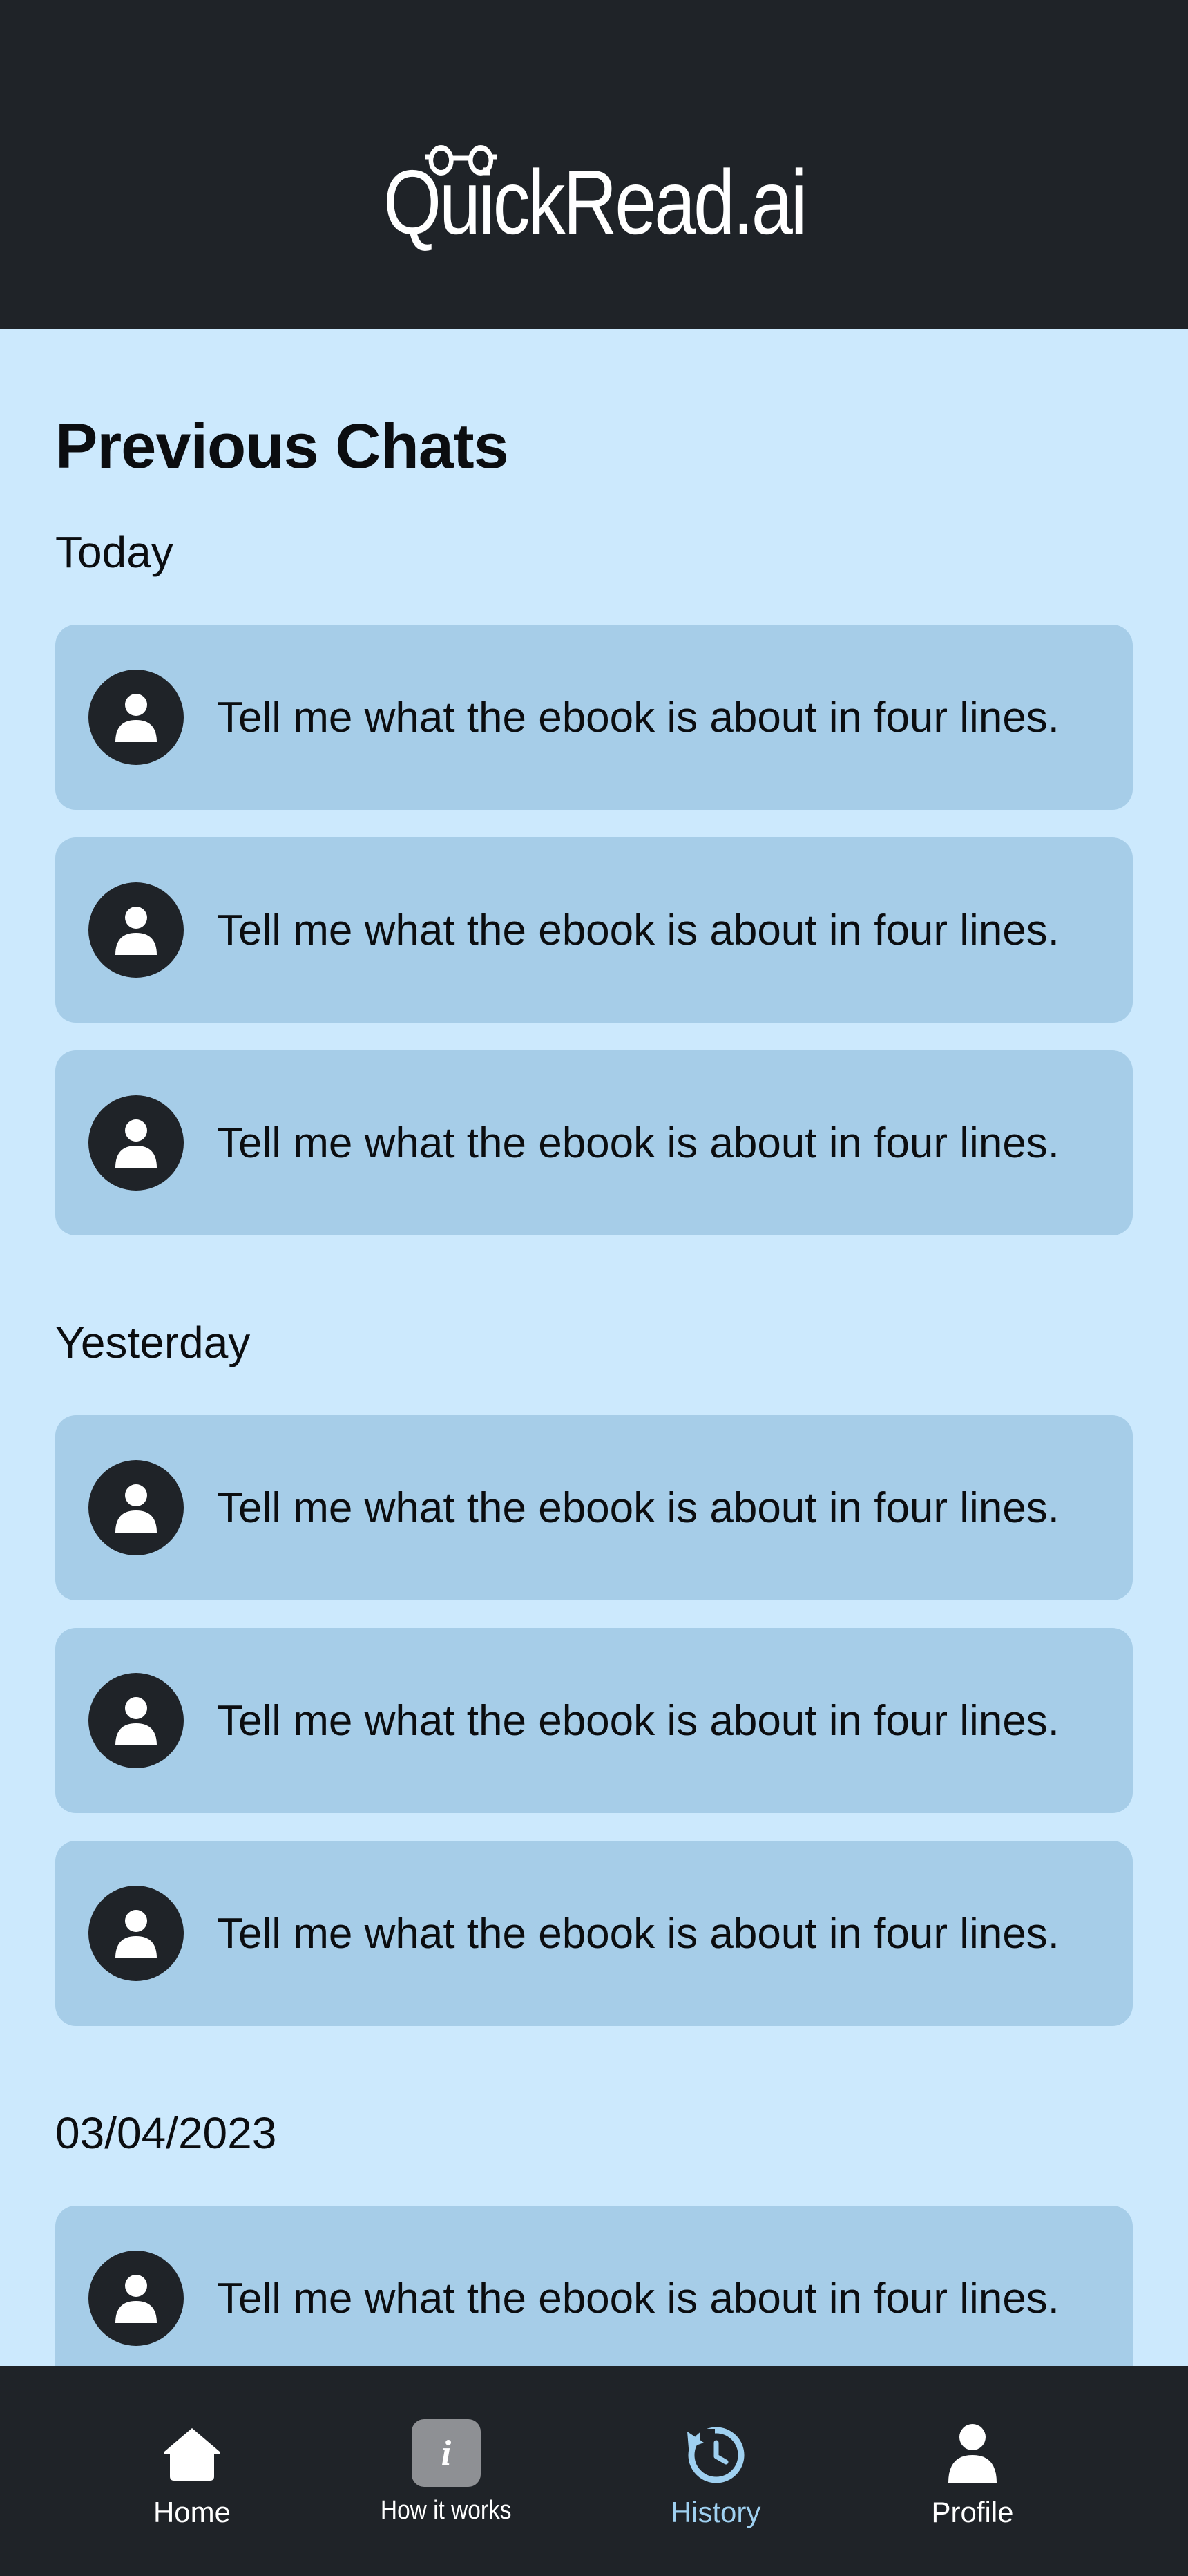  I want to click on info-icon: i, so click(446, 2453).